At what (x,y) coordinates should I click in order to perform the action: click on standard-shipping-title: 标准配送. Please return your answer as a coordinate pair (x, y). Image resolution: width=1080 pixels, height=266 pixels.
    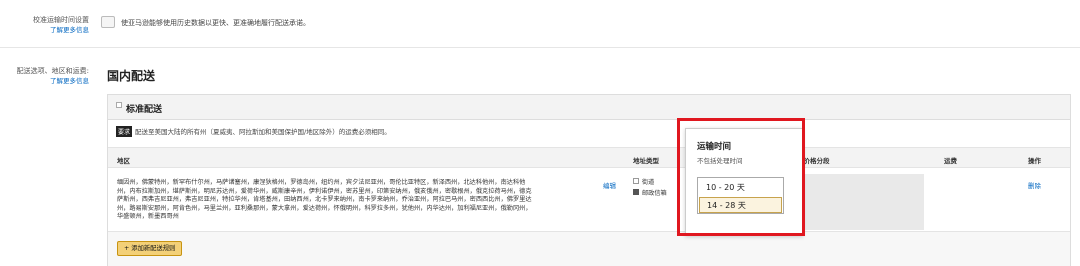
    Looking at the image, I should click on (144, 110).